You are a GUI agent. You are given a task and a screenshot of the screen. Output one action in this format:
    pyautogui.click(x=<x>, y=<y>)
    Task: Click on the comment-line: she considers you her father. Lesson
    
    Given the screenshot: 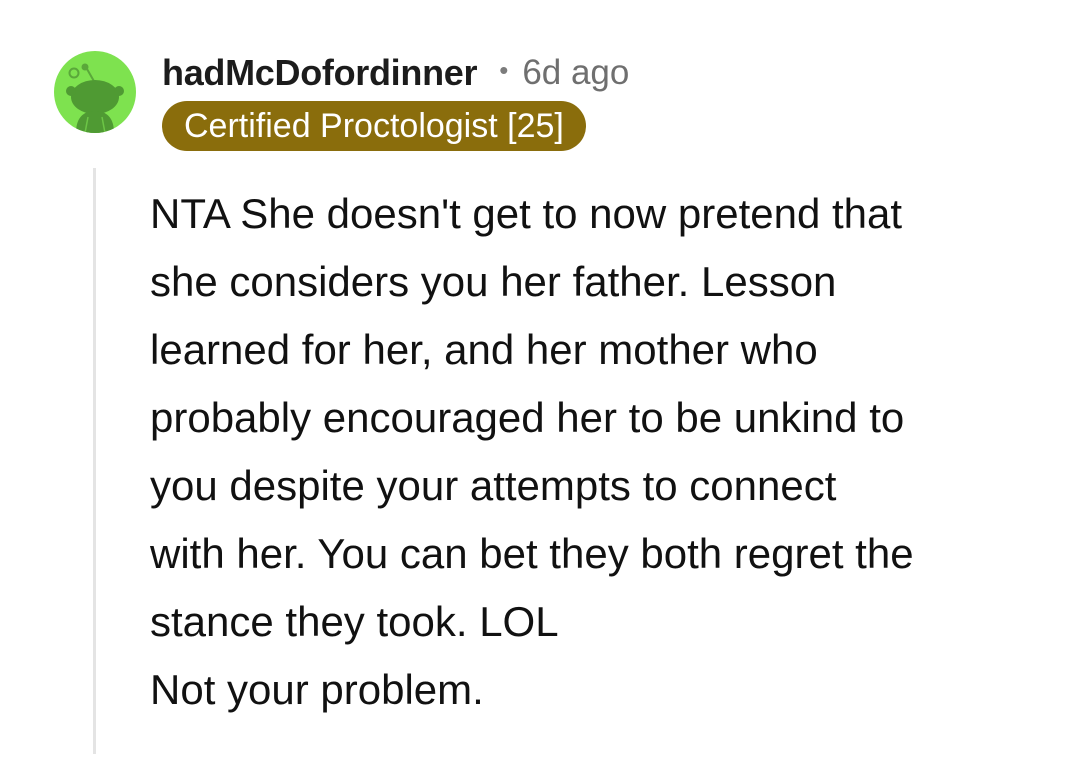 What is the action you would take?
    pyautogui.click(x=493, y=281)
    